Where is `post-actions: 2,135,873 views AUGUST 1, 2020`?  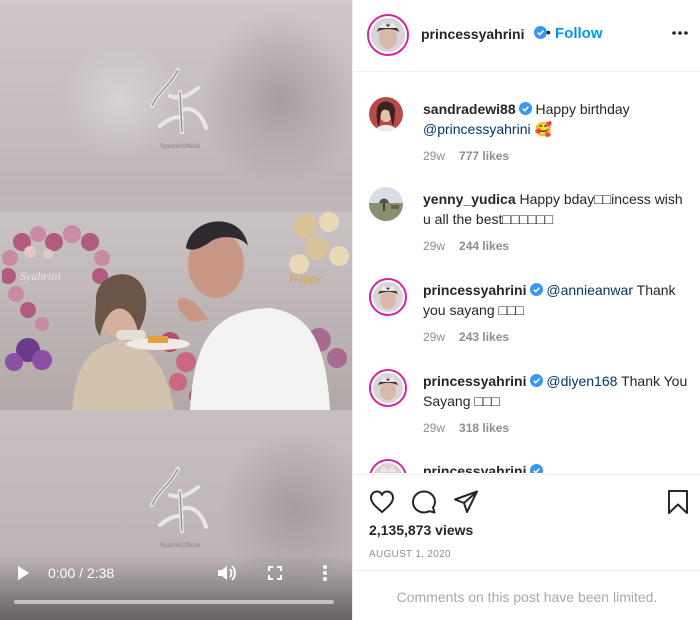
post-actions: 2,135,873 views AUGUST 1, 2020 is located at coordinates (526, 522).